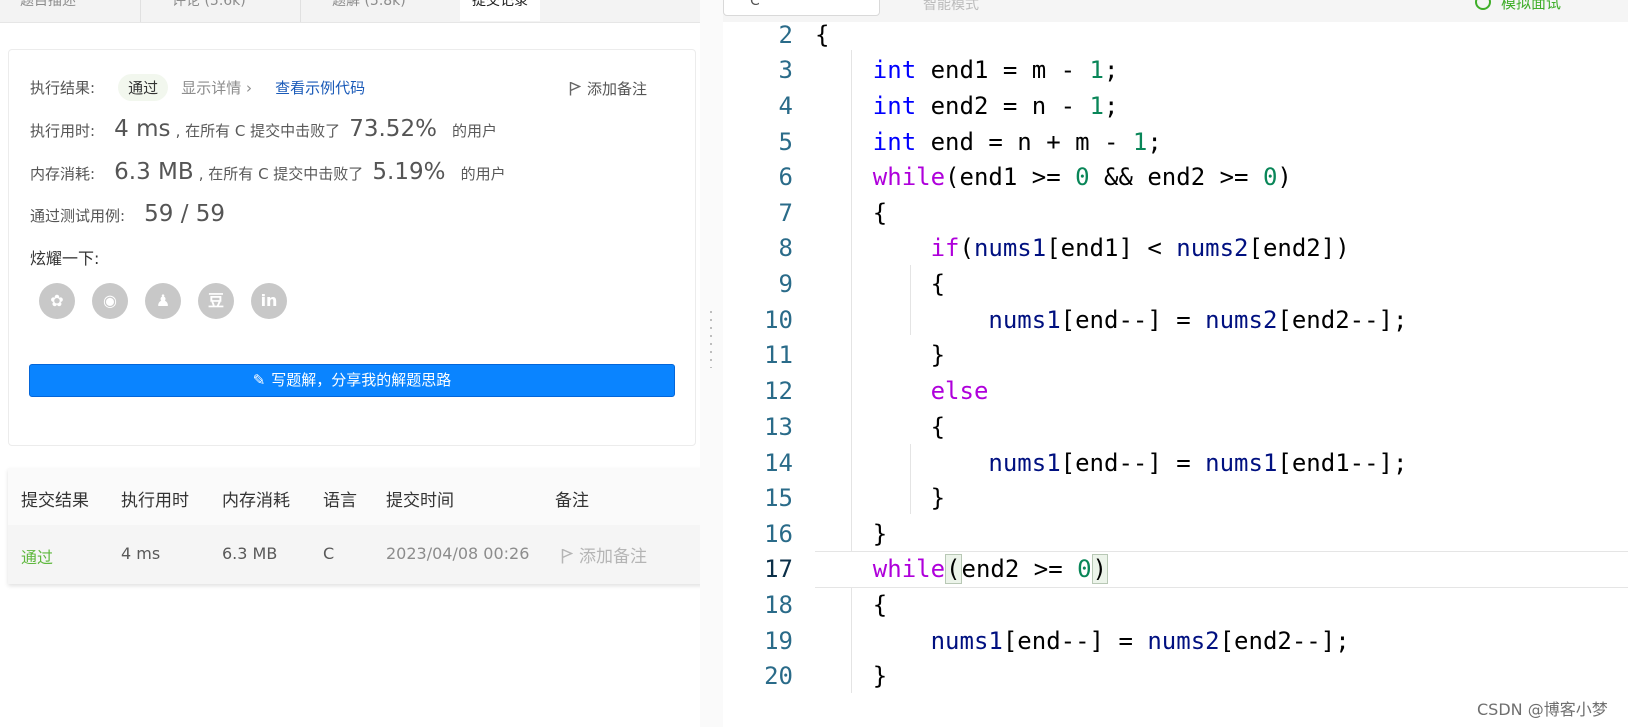 The height and width of the screenshot is (727, 1628). Describe the element at coordinates (785, 106) in the screenshot. I see `line-number: 4` at that location.